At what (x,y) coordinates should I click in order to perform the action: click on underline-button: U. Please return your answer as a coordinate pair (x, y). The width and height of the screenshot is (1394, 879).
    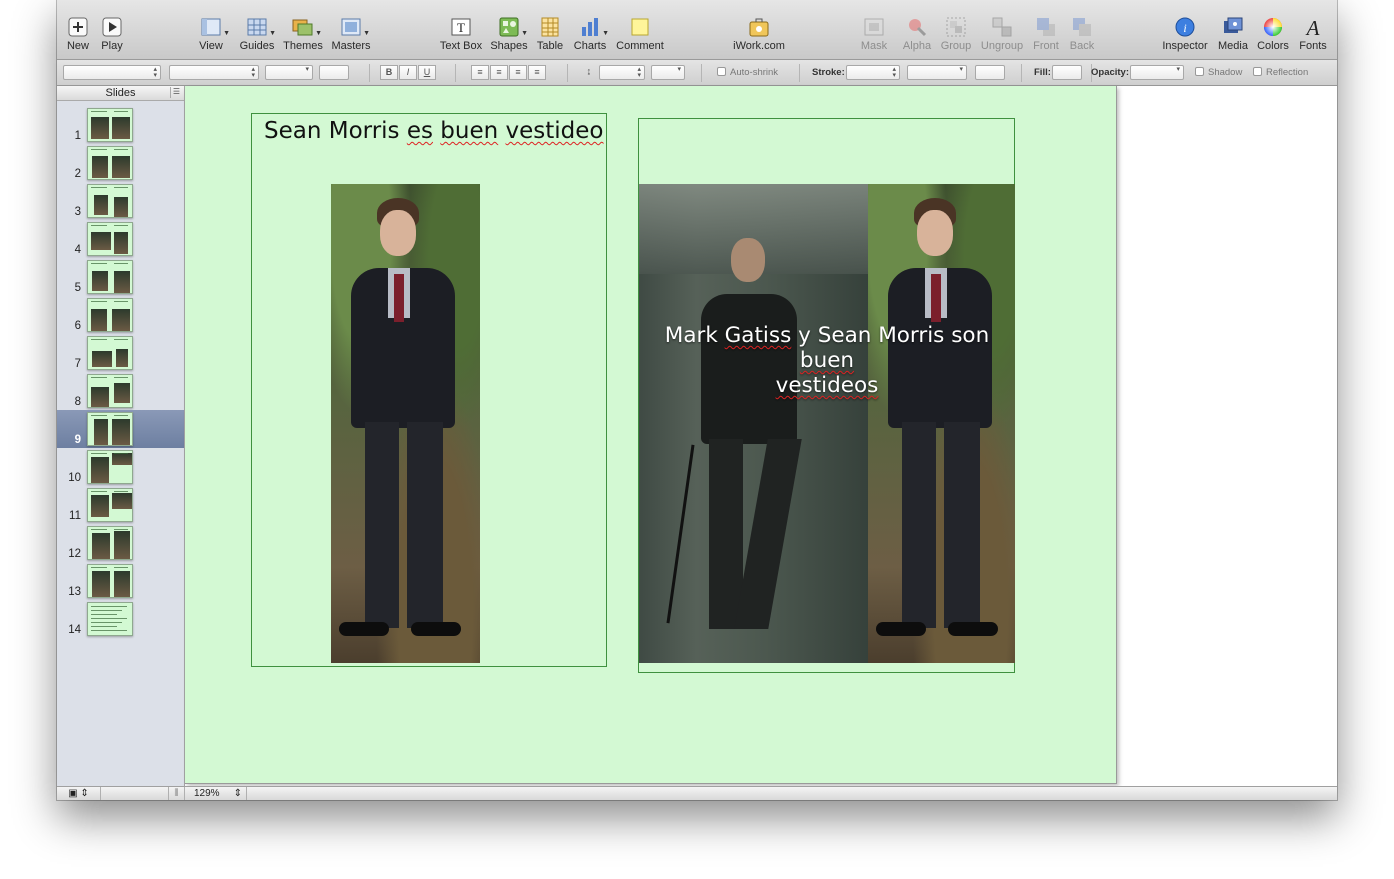
    Looking at the image, I should click on (427, 72).